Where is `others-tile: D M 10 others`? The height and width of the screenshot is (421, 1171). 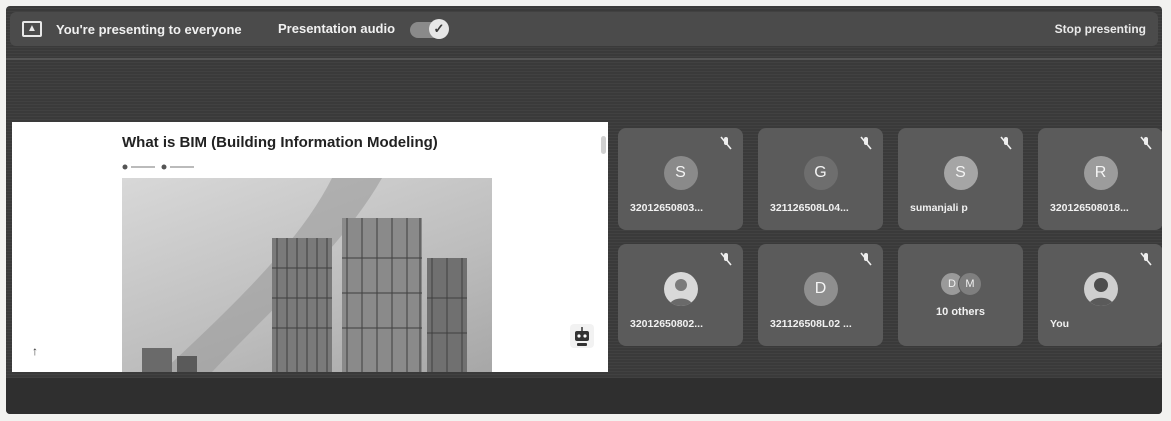 others-tile: D M 10 others is located at coordinates (960, 295).